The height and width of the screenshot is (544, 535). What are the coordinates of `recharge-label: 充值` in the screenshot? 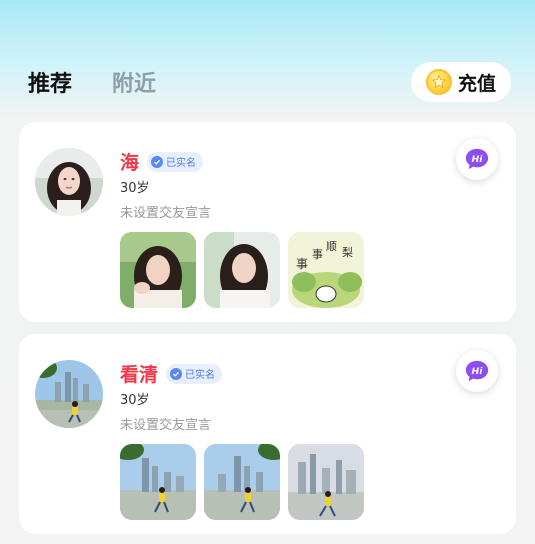 It's located at (476, 83).